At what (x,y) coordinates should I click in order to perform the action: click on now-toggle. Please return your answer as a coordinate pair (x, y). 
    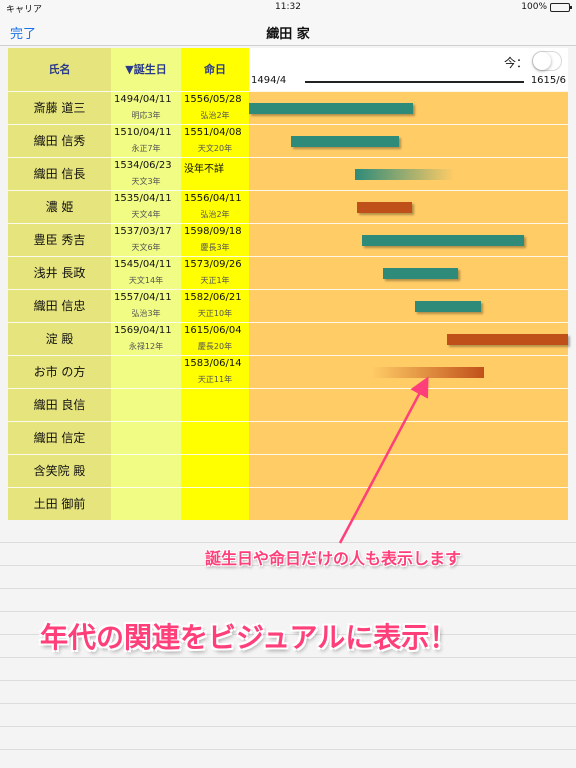
    Looking at the image, I should click on (547, 61).